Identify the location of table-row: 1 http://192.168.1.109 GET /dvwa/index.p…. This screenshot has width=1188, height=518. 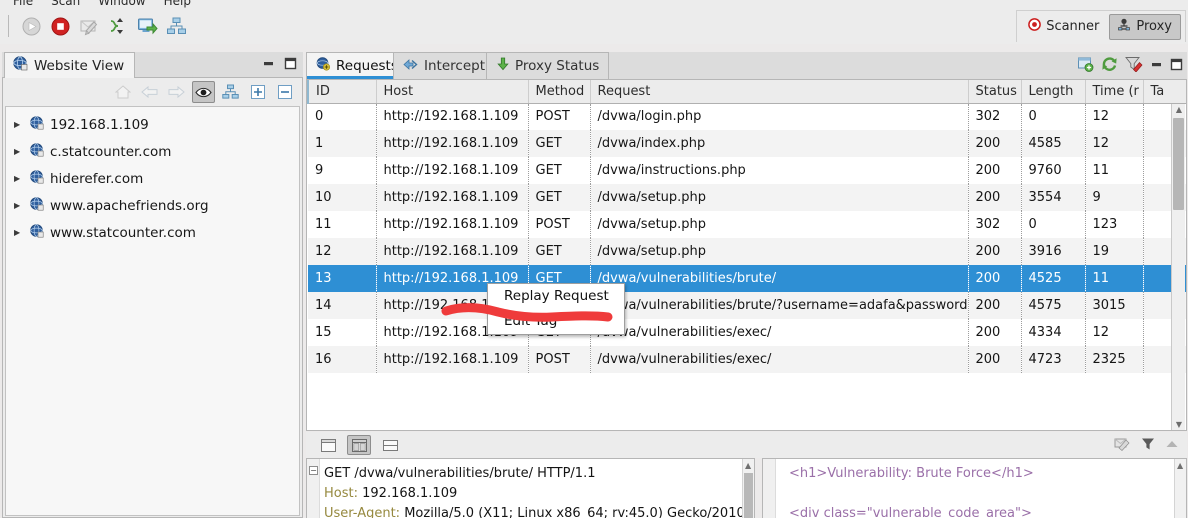
(747, 143).